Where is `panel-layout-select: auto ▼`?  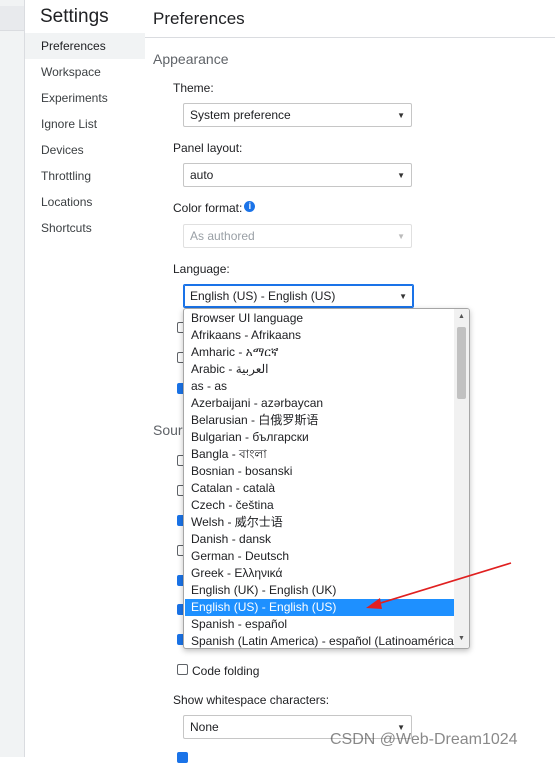 panel-layout-select: auto ▼ is located at coordinates (297, 175).